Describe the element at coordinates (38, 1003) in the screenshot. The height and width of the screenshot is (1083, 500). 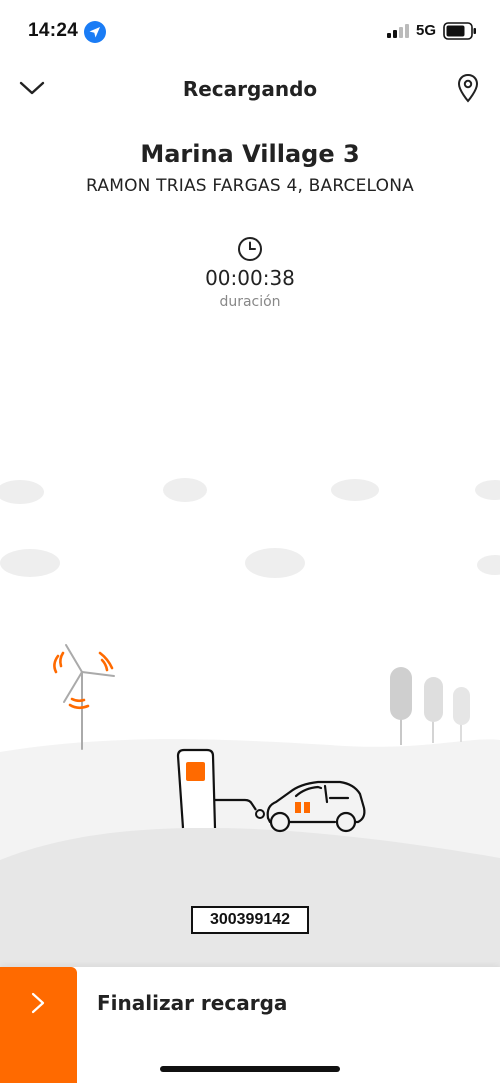
I see `chevron-right-icon` at that location.